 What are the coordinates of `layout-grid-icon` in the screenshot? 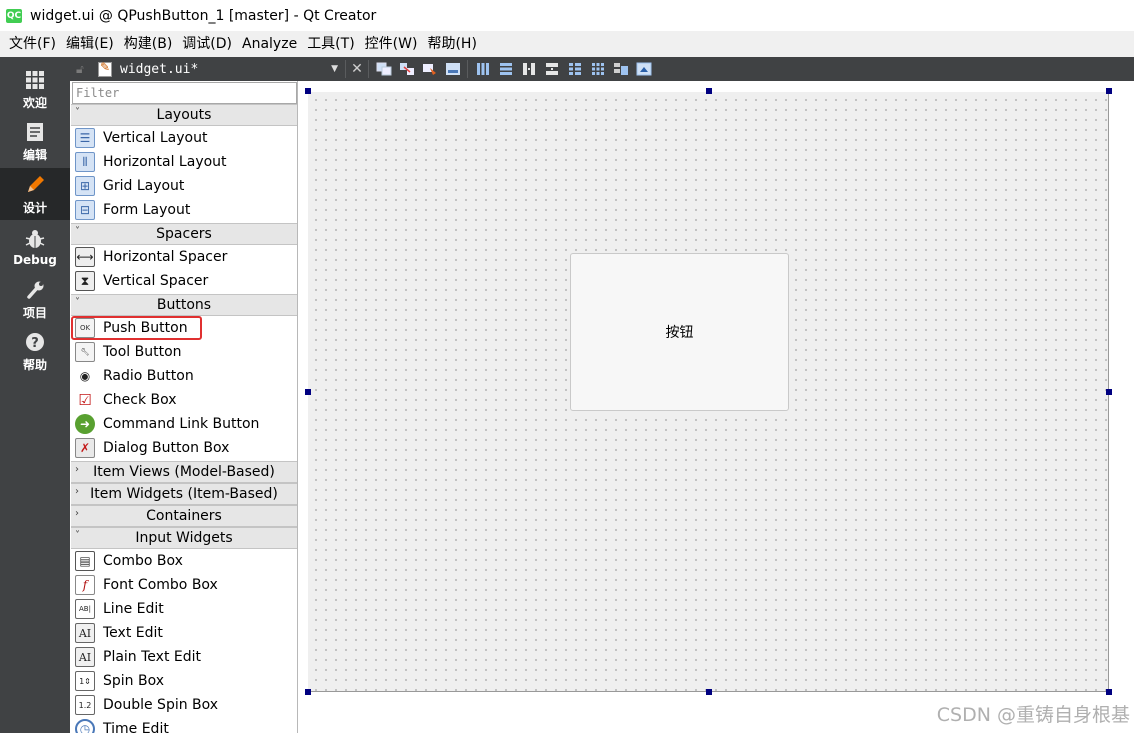 It's located at (598, 69).